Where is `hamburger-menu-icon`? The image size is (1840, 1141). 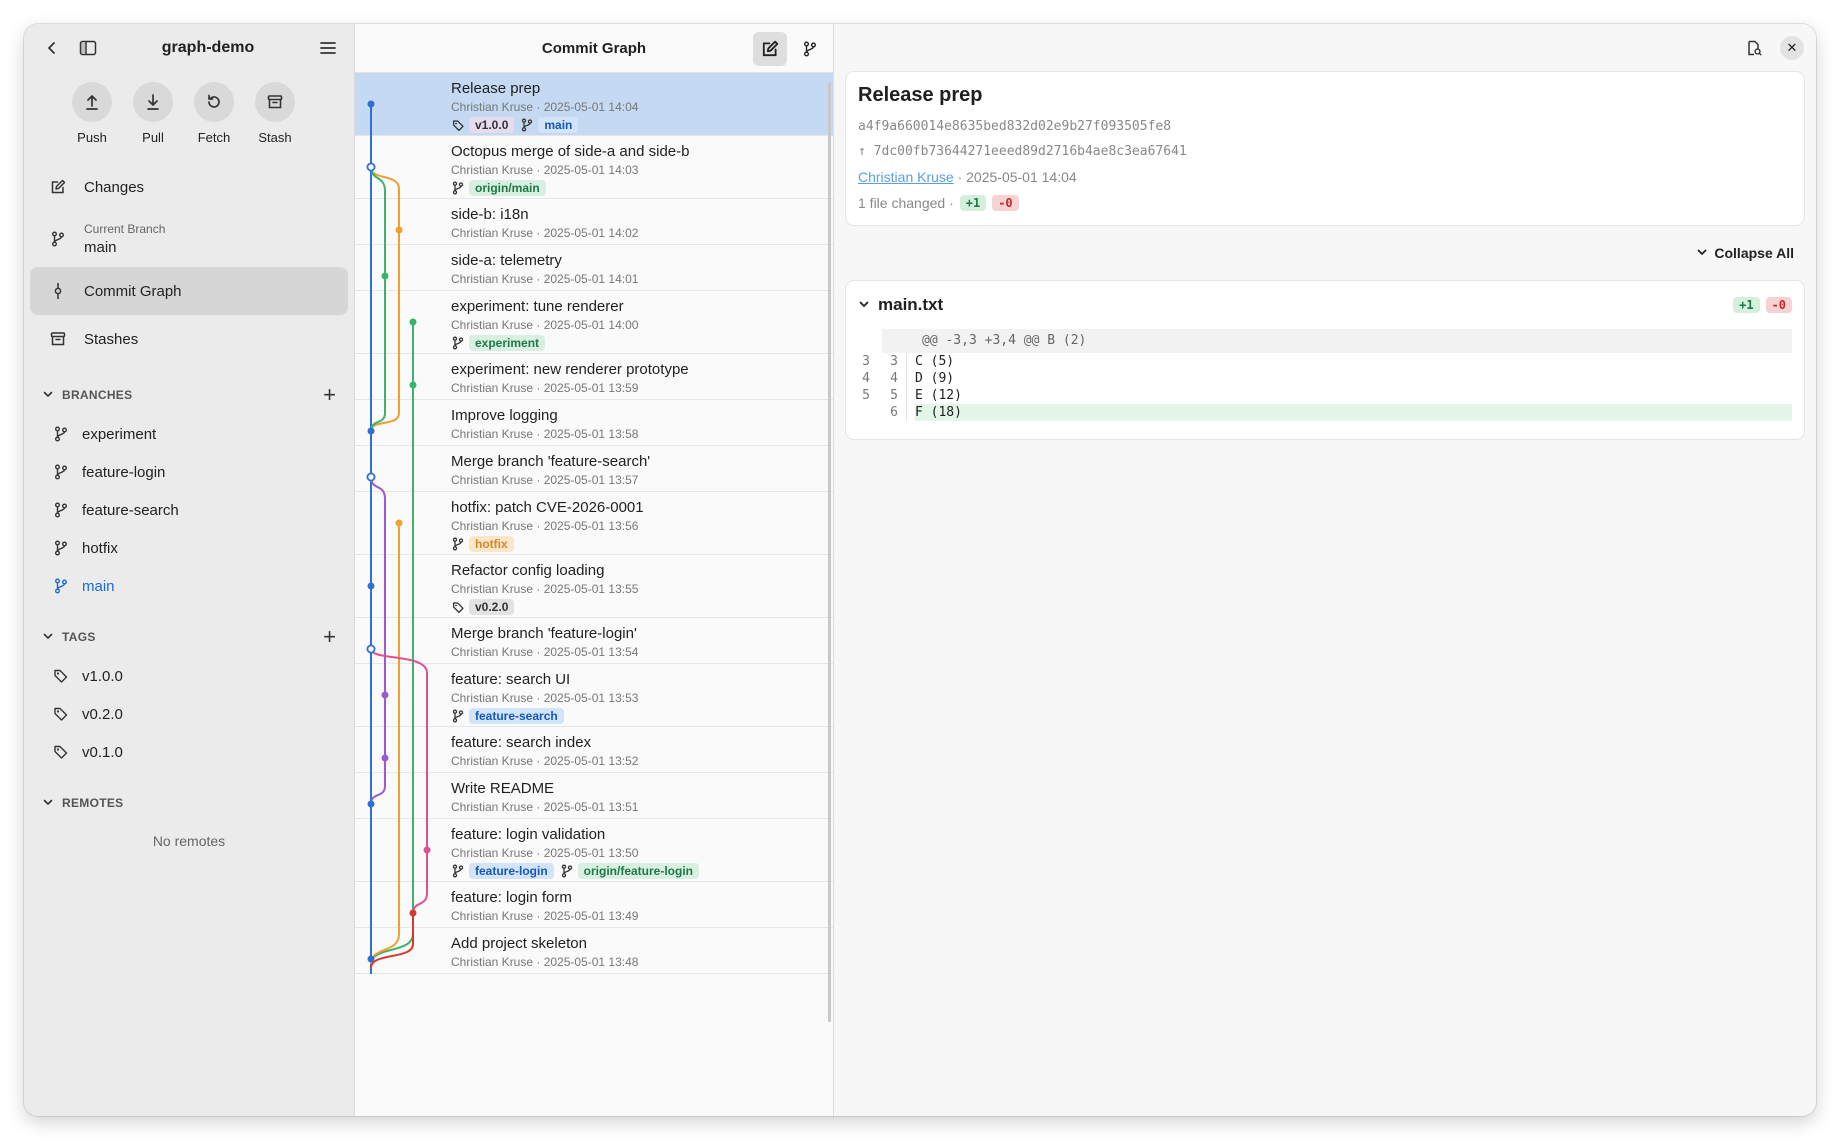 hamburger-menu-icon is located at coordinates (328, 48).